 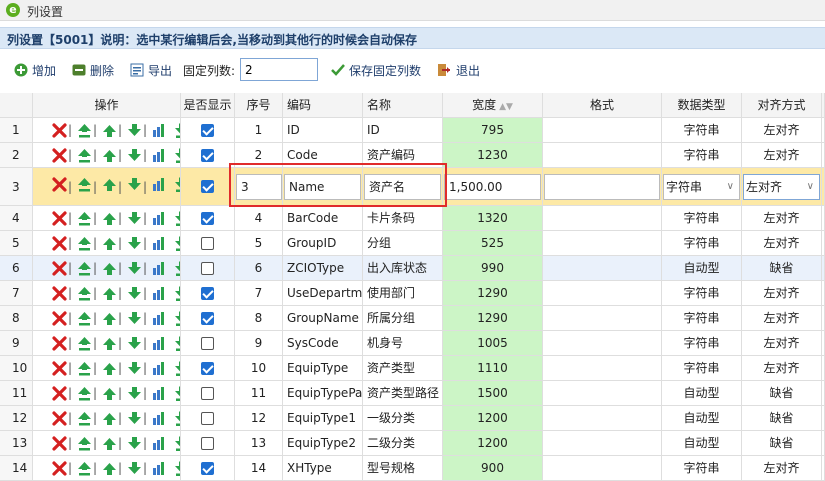 What do you see at coordinates (403, 293) in the screenshot?
I see `name-cell: 使用部门` at bounding box center [403, 293].